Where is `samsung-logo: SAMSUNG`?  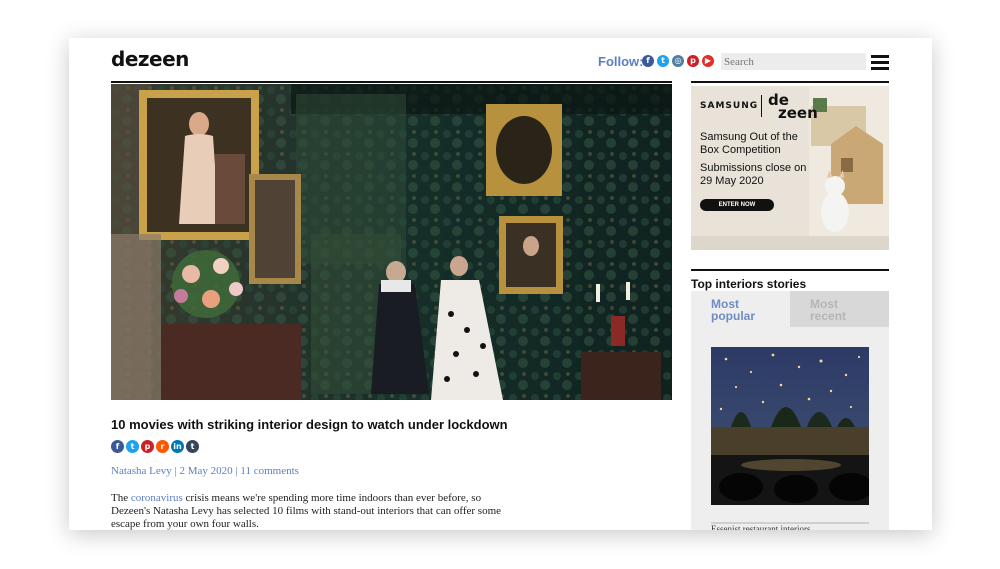
samsung-logo: SAMSUNG is located at coordinates (729, 106).